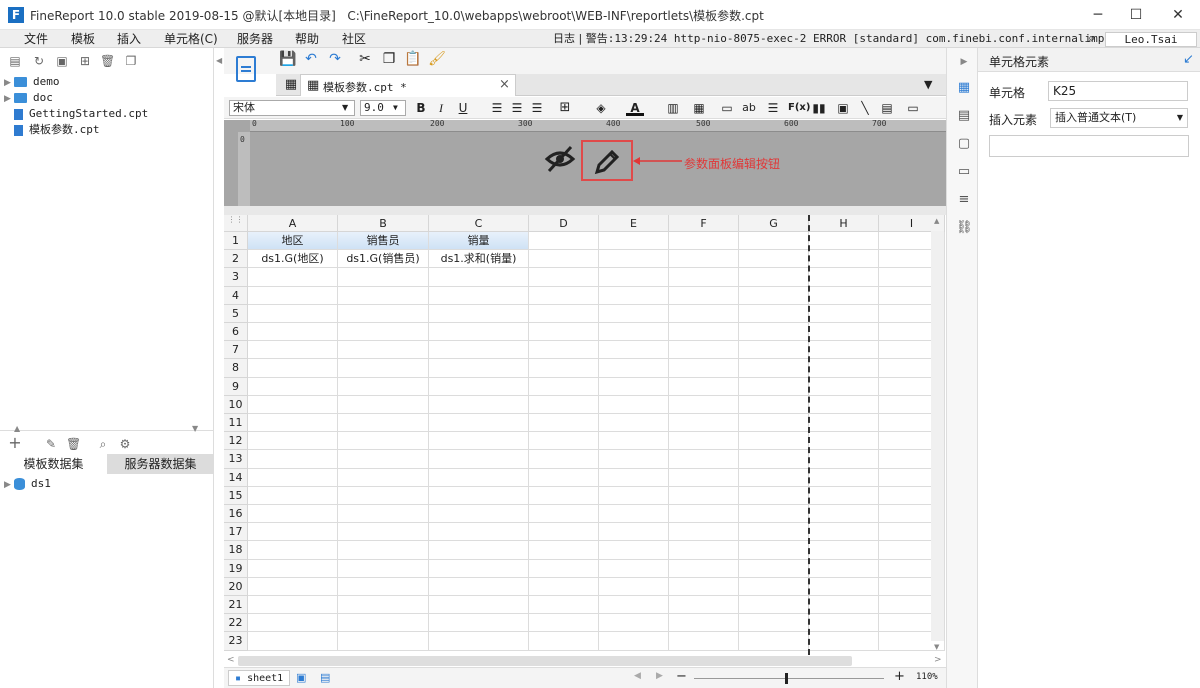 The image size is (1200, 688). Describe the element at coordinates (103, 444) in the screenshot. I see `preview-dataset-icon: ⌕` at that location.